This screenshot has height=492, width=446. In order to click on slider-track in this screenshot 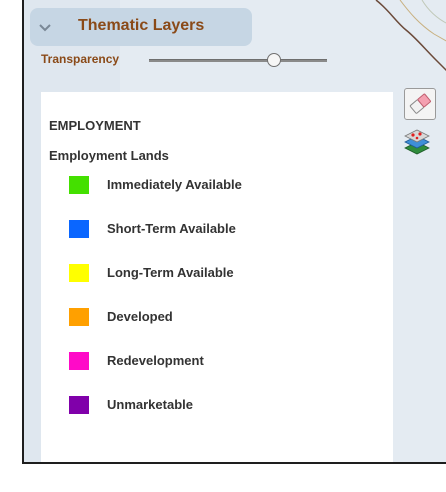, I will do `click(238, 60)`.